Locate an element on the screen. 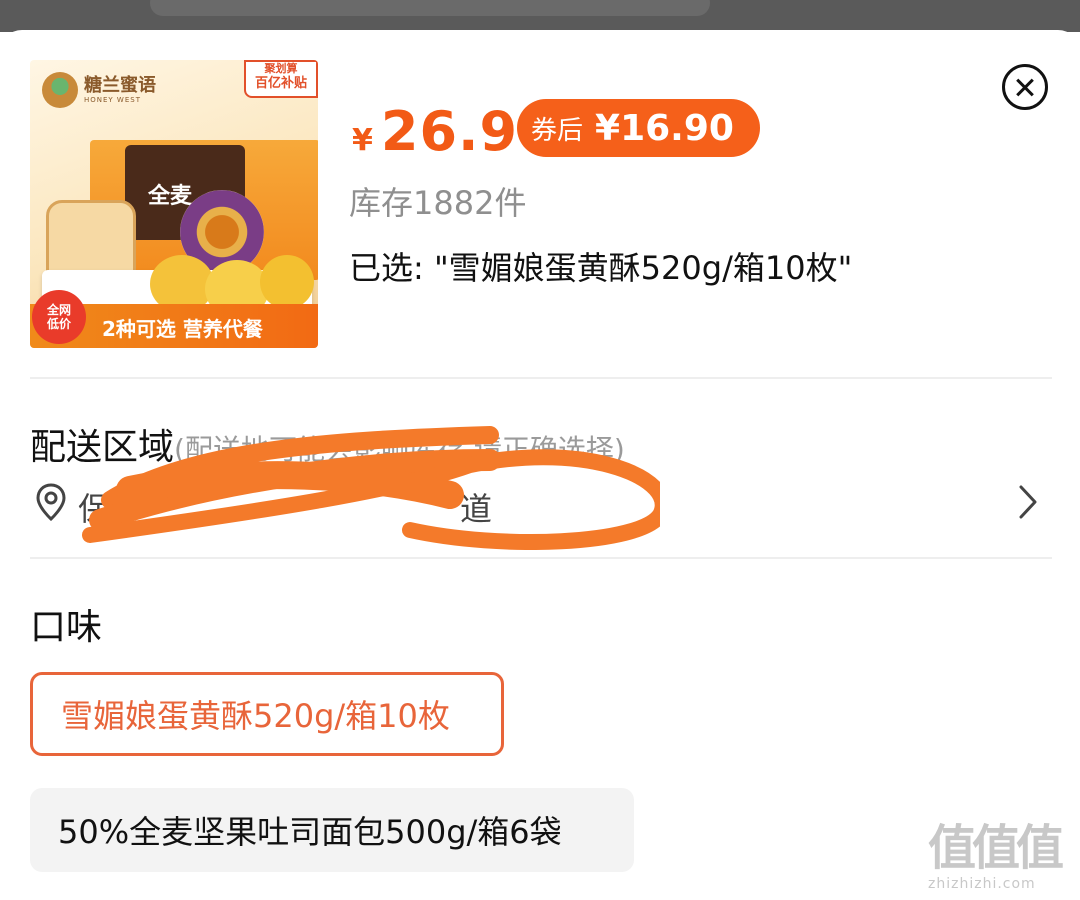  map-pin-icon is located at coordinates (51, 502).